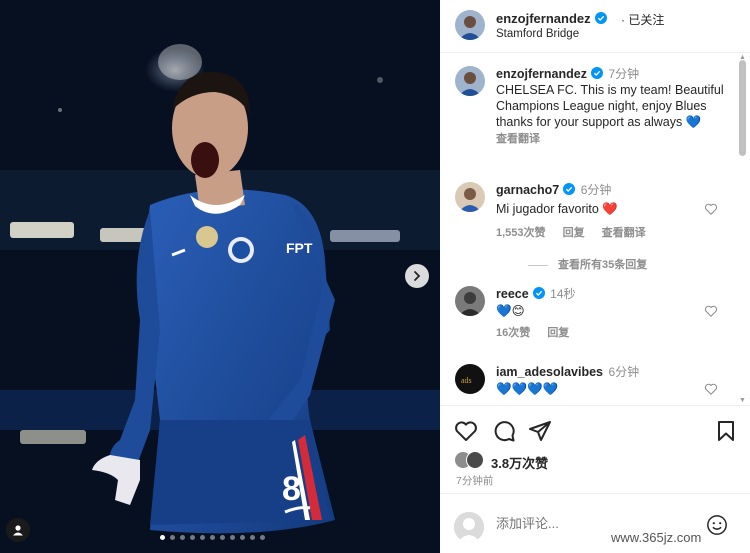 The width and height of the screenshot is (750, 553). I want to click on bookmark-icon, so click(726, 431).